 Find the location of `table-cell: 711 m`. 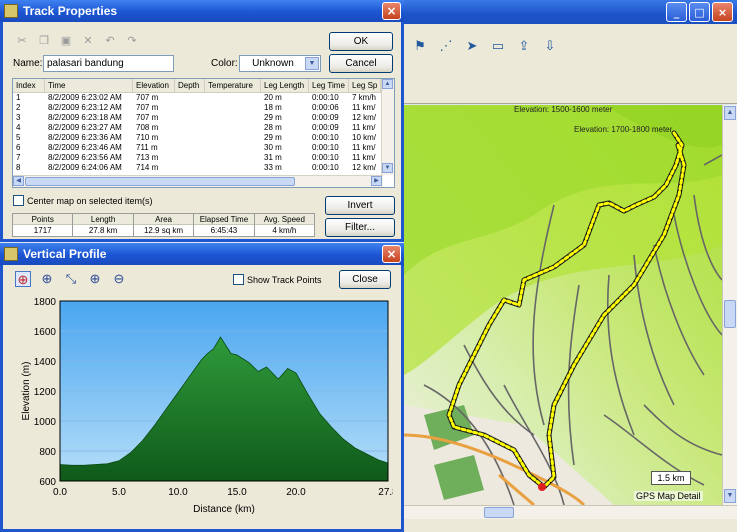

table-cell: 711 m is located at coordinates (147, 147).